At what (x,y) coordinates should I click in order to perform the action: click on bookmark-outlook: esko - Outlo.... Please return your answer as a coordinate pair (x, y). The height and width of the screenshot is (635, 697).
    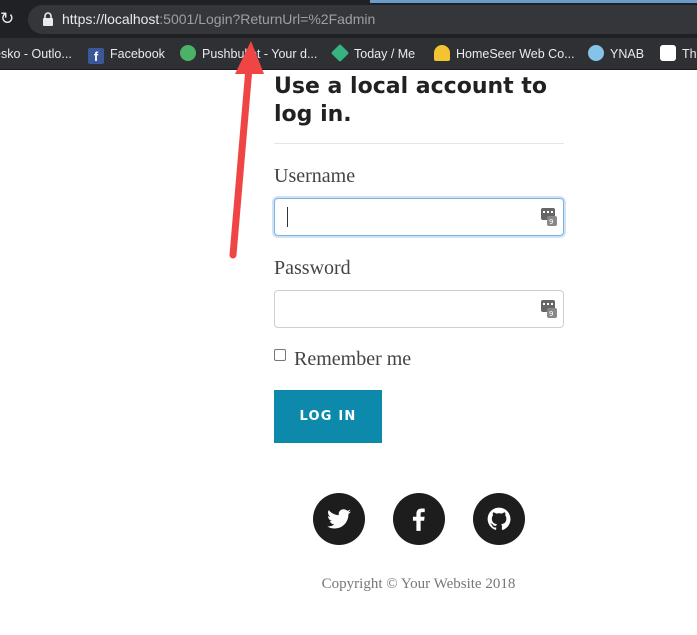
    Looking at the image, I should click on (36, 54).